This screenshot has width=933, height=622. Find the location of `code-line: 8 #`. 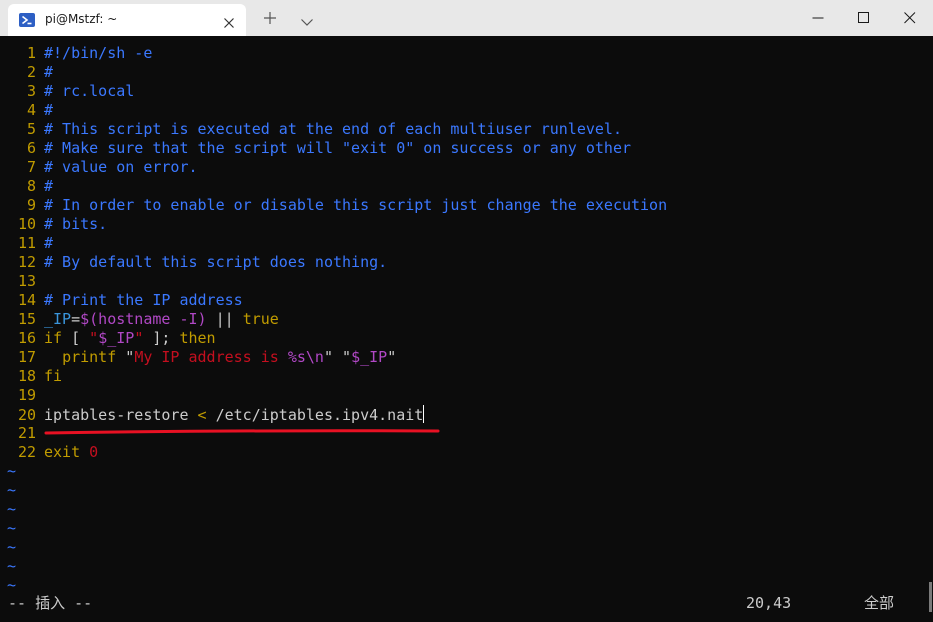

code-line: 8 # is located at coordinates (26, 186).